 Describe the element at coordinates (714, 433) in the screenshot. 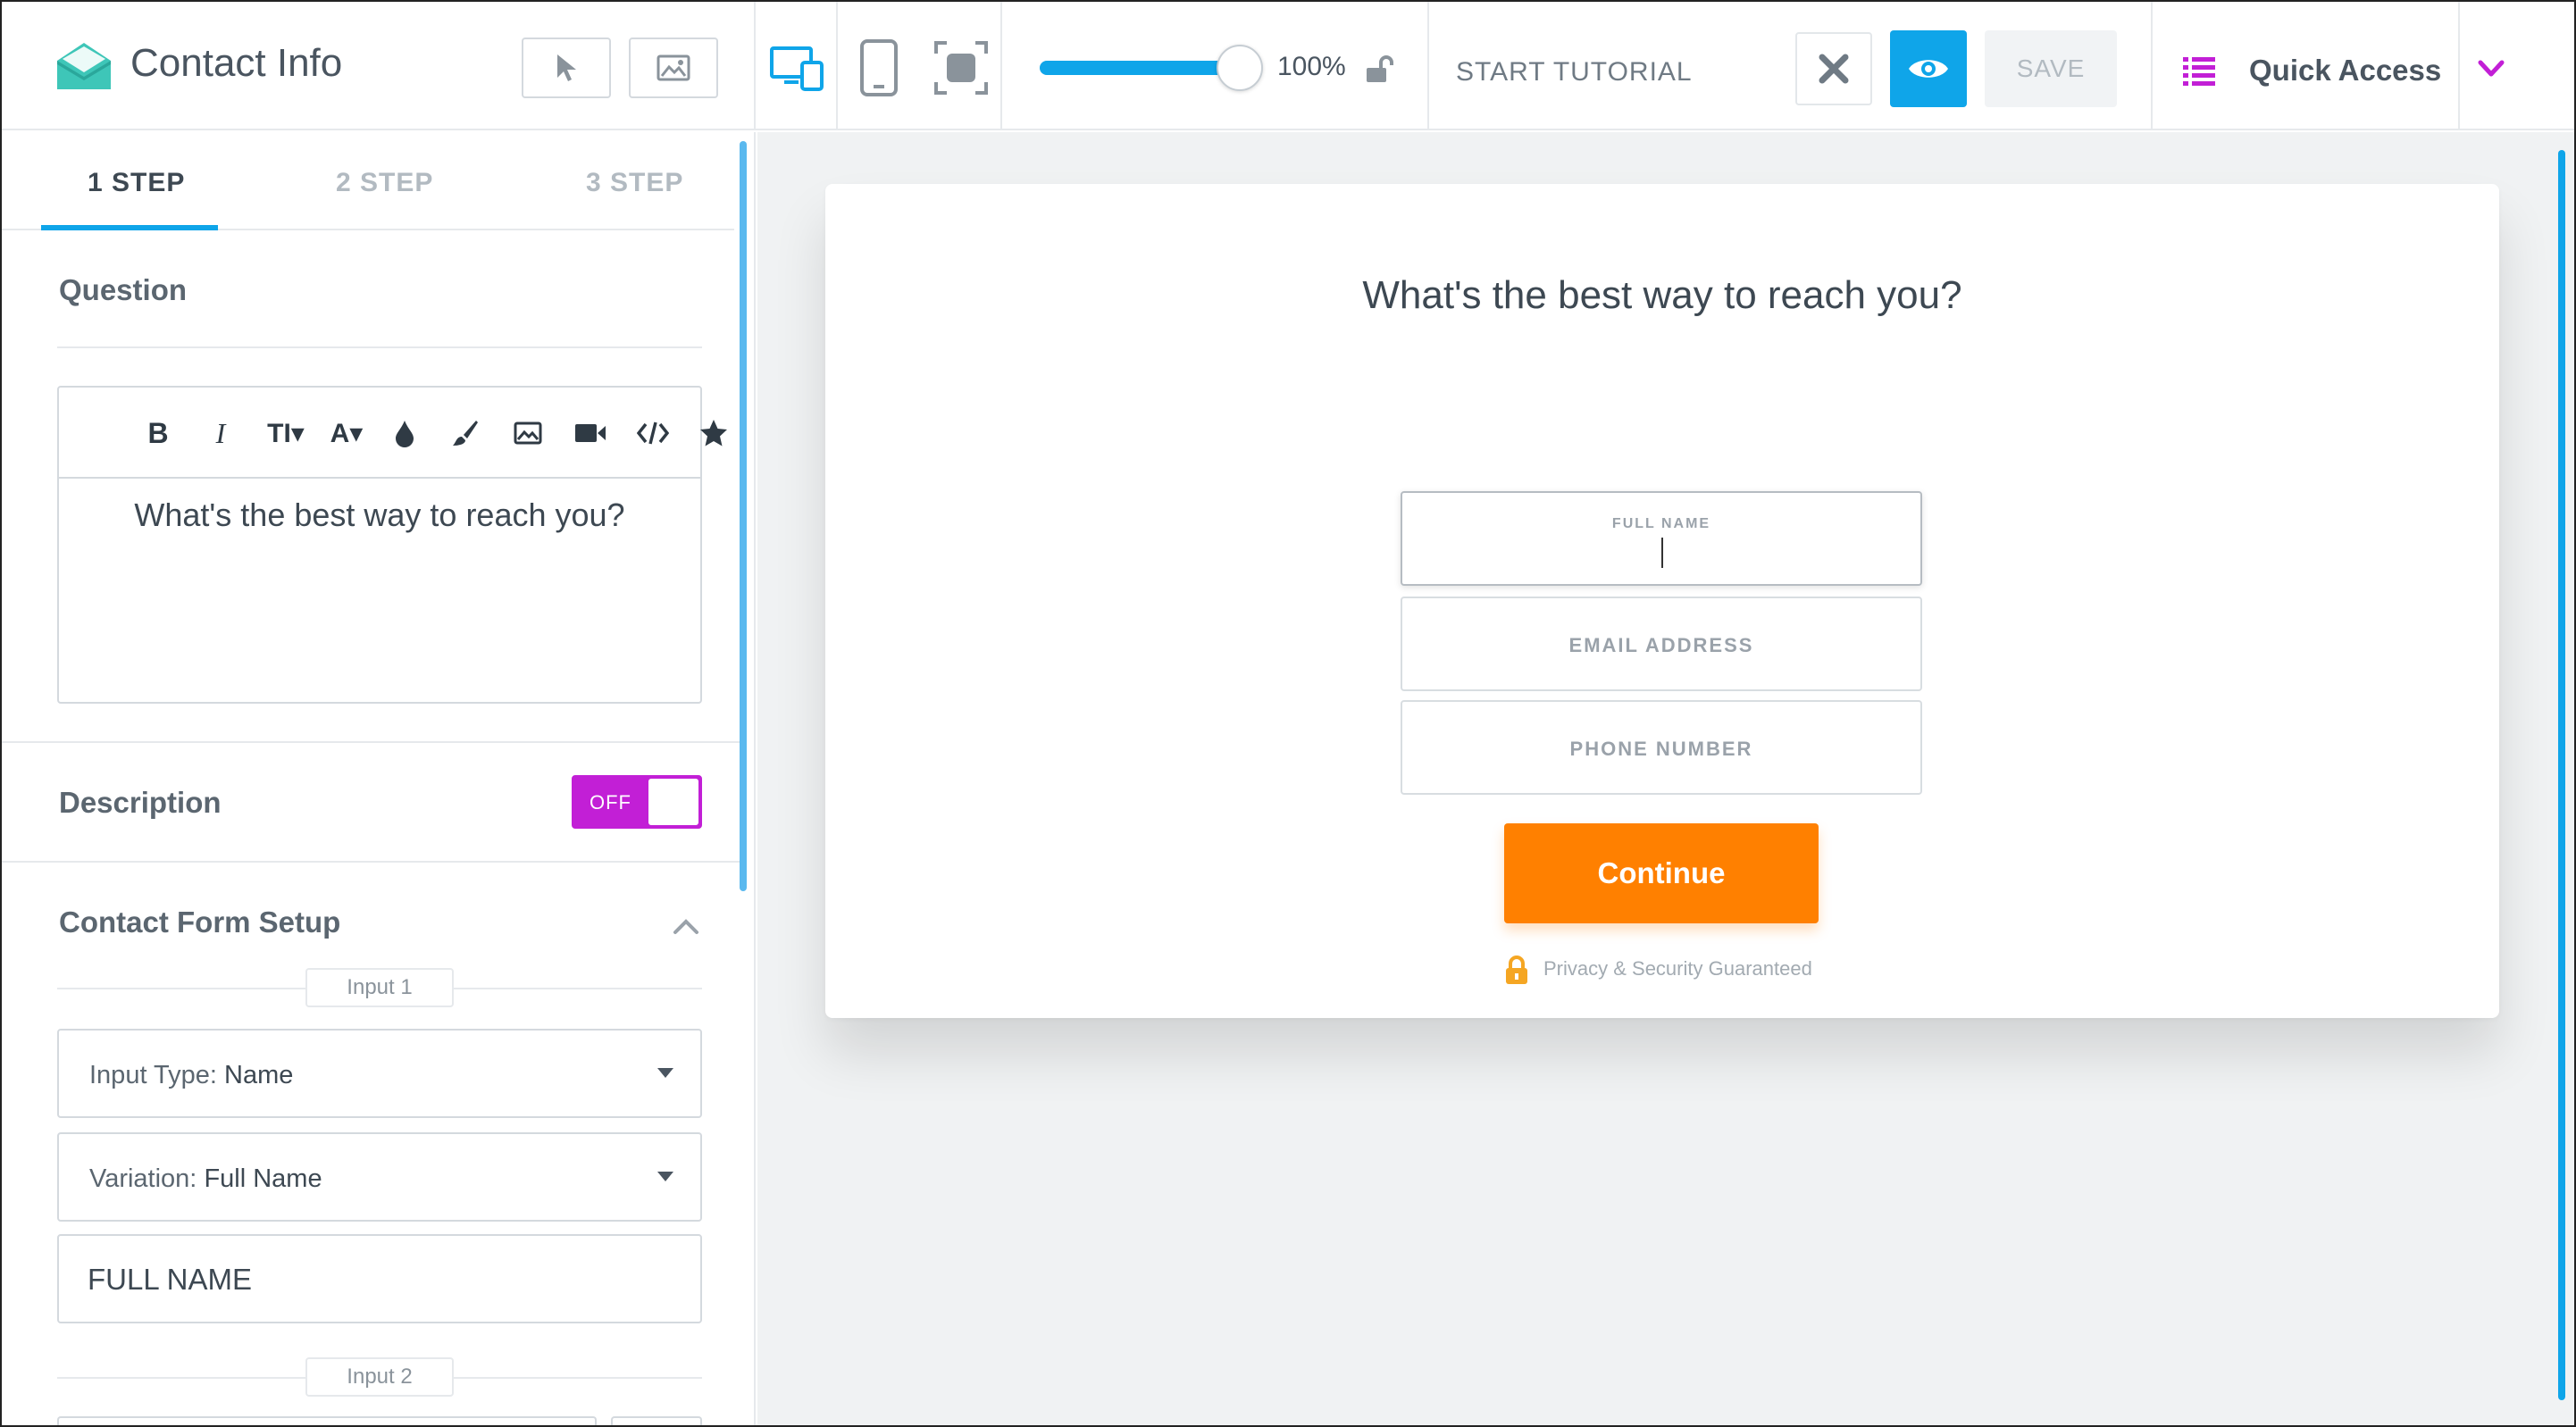

I see `star-icon` at that location.